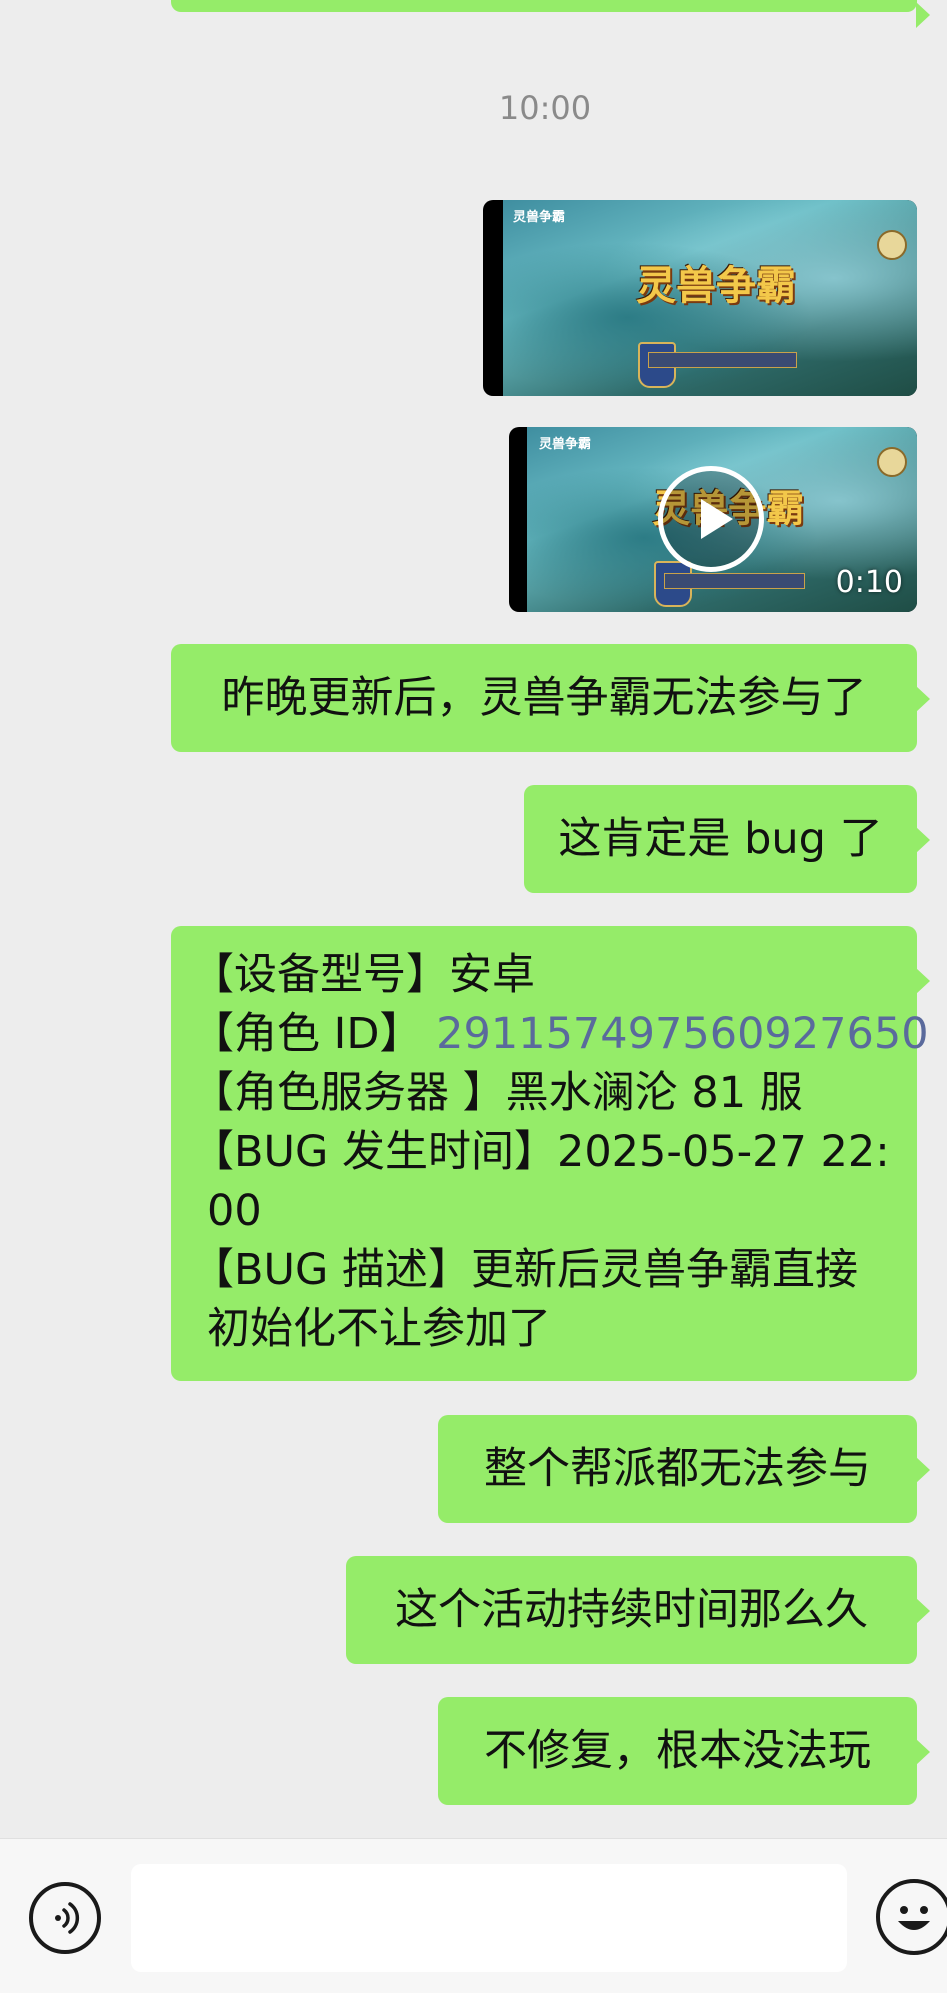  I want to click on message-text: 不修复，根本没法玩, so click(677, 1750).